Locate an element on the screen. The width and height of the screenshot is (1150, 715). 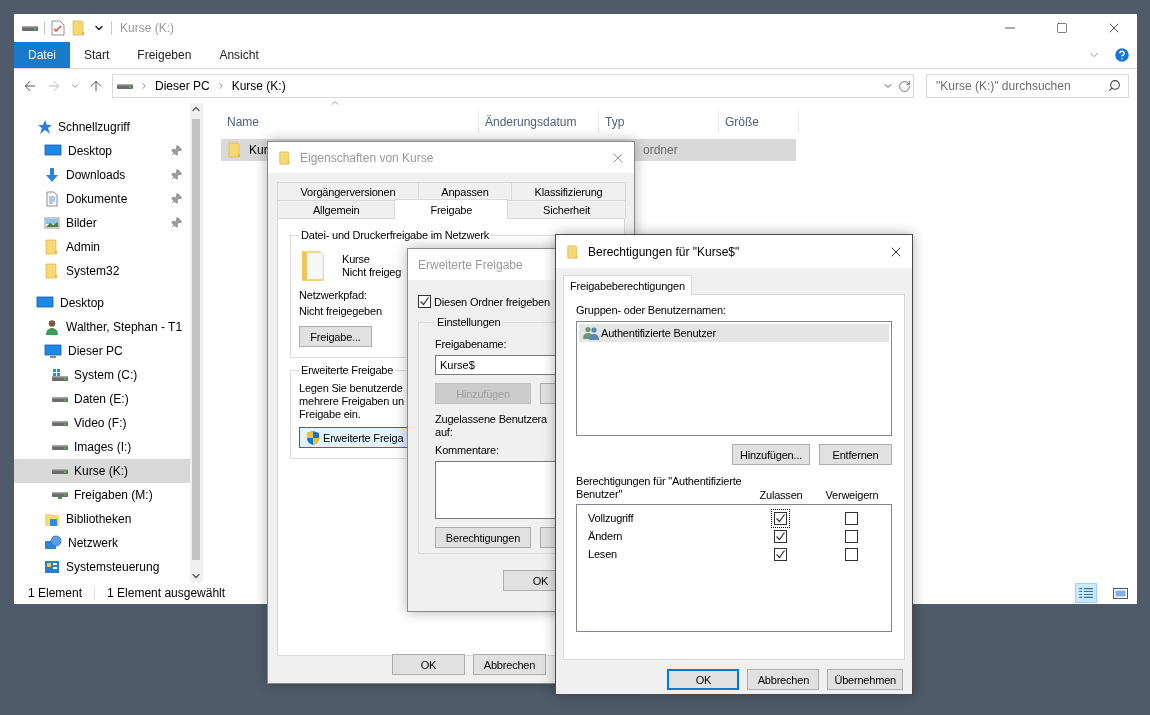
ribbon-tab: Start is located at coordinates (97, 55).